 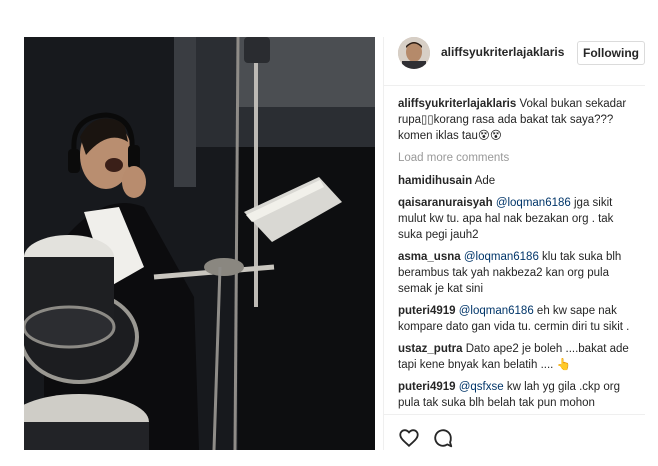 I want to click on heart-icon, so click(x=409, y=438).